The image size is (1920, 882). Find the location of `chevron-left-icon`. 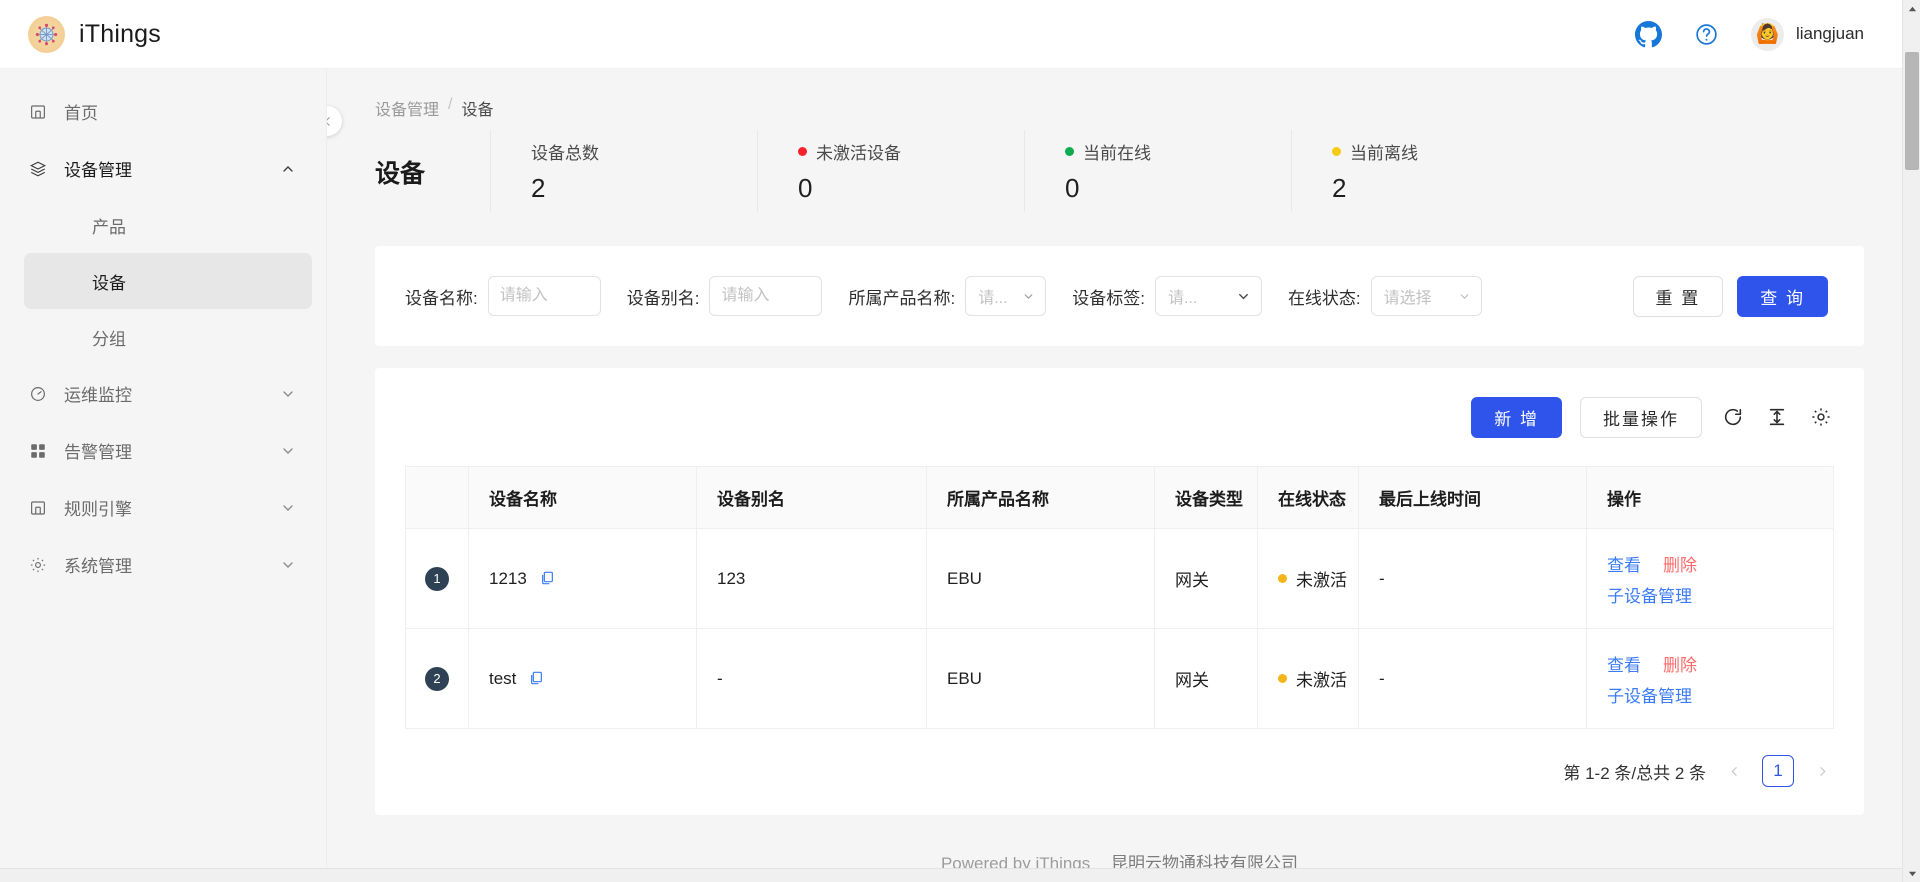

chevron-left-icon is located at coordinates (1733, 771).